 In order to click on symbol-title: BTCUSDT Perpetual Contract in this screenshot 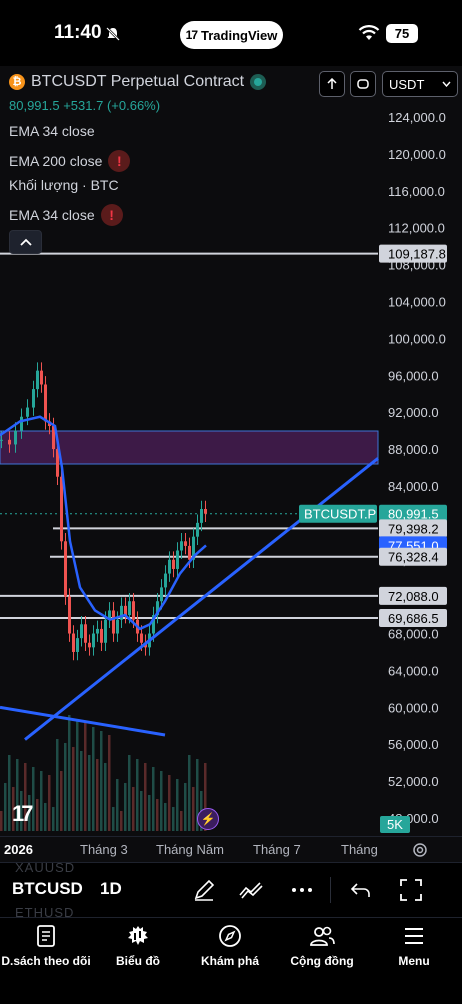, I will do `click(138, 81)`.